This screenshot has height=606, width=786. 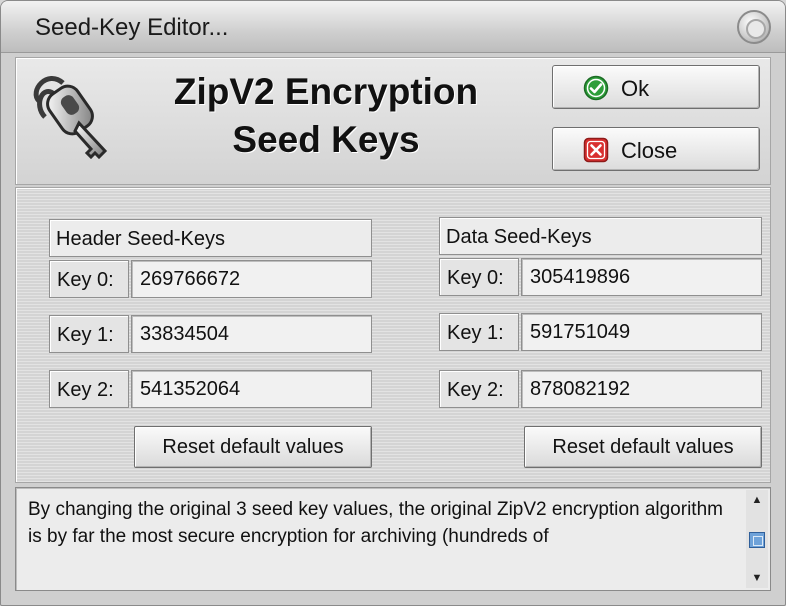 I want to click on data-reset-defaults-button: Reset default values, so click(x=643, y=447).